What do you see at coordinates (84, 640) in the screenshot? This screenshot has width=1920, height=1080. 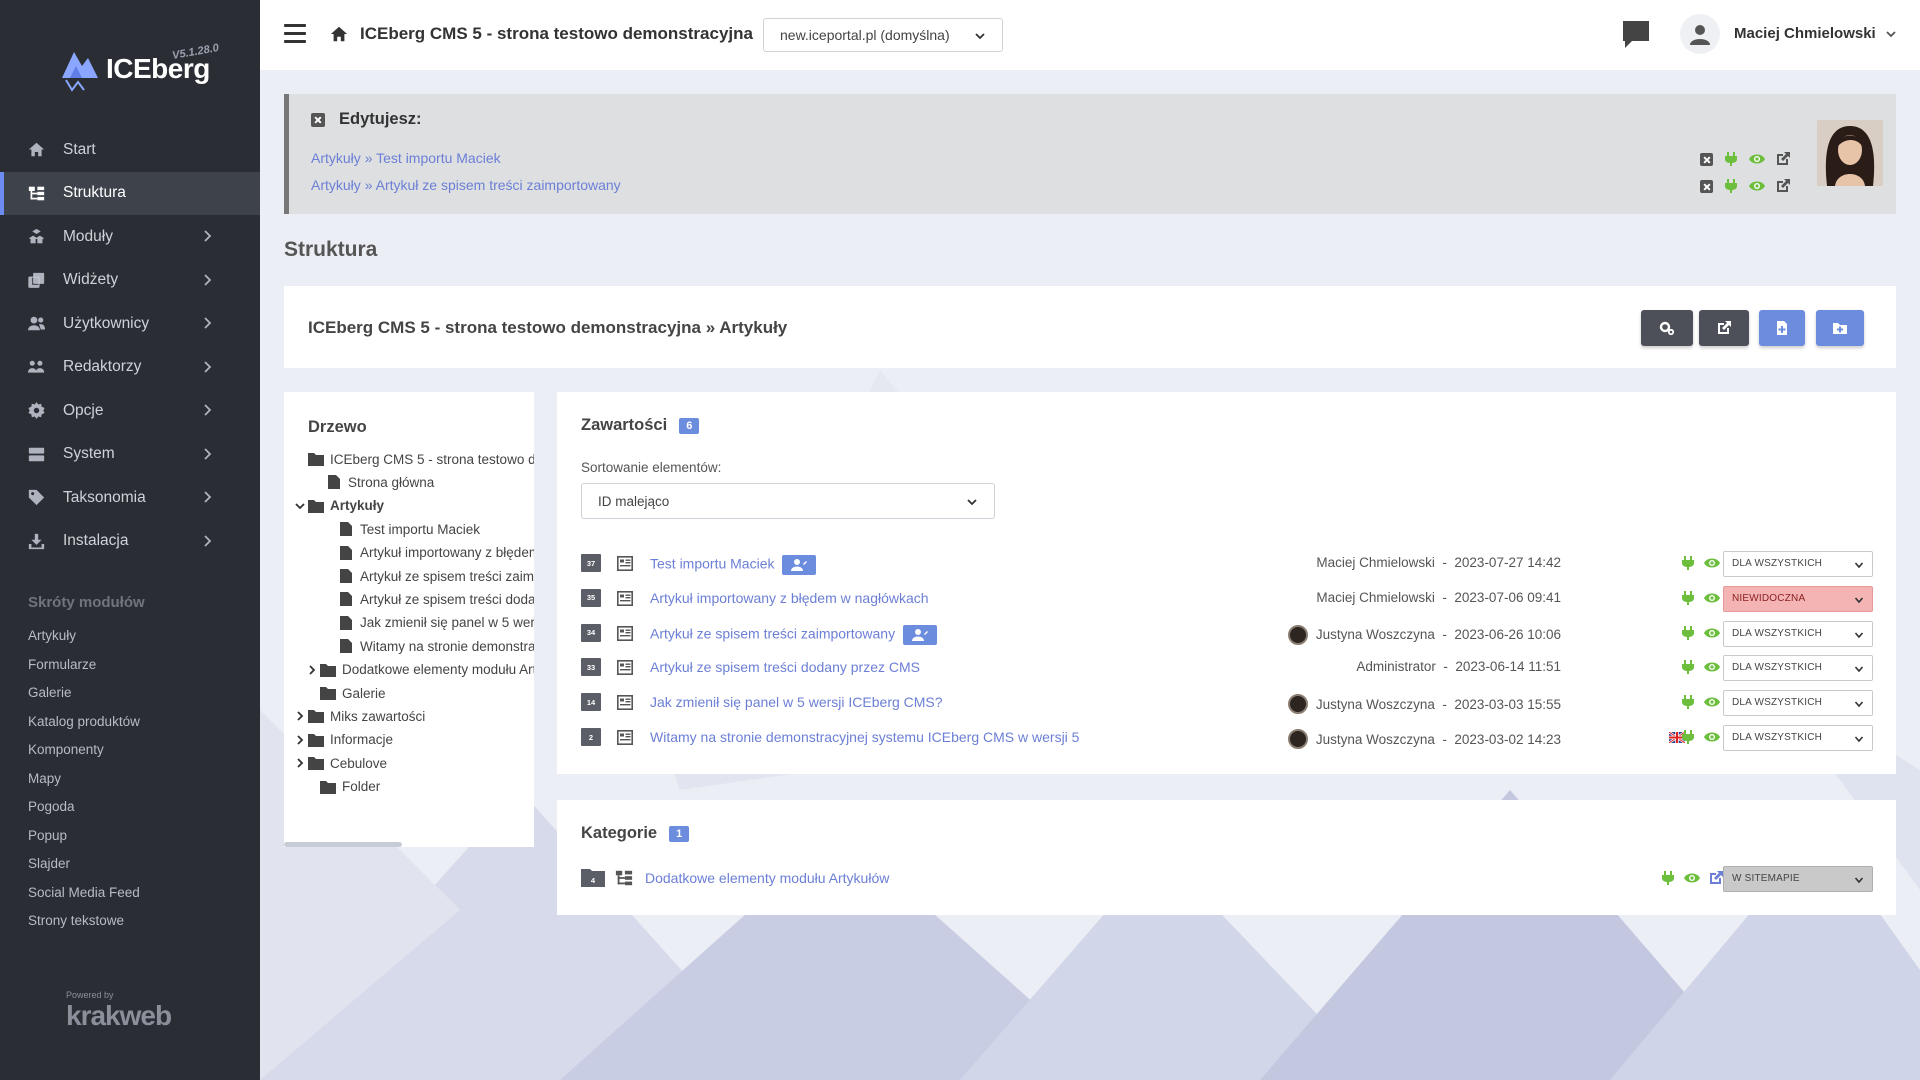 I see `shortcut-link: Artykuły` at bounding box center [84, 640].